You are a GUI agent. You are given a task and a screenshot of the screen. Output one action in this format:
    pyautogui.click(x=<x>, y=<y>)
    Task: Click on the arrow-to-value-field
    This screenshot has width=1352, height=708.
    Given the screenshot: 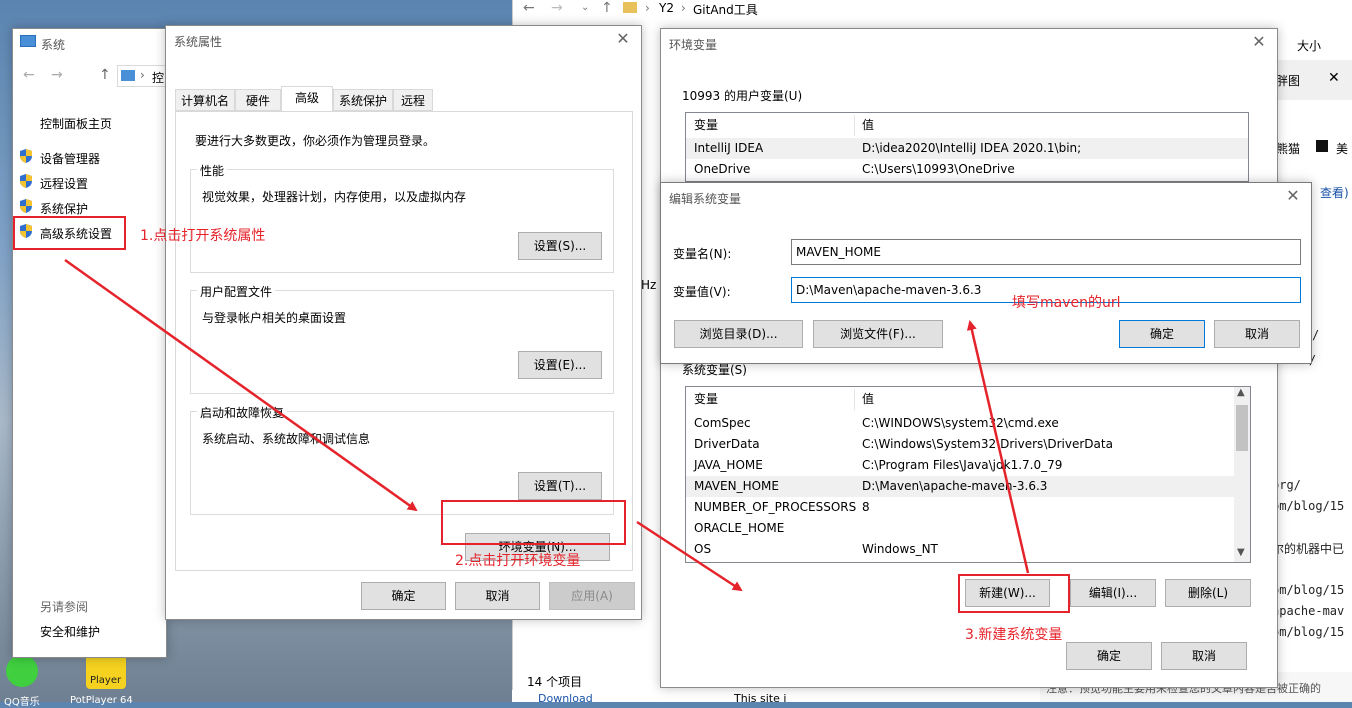 What is the action you would take?
    pyautogui.click(x=998, y=447)
    